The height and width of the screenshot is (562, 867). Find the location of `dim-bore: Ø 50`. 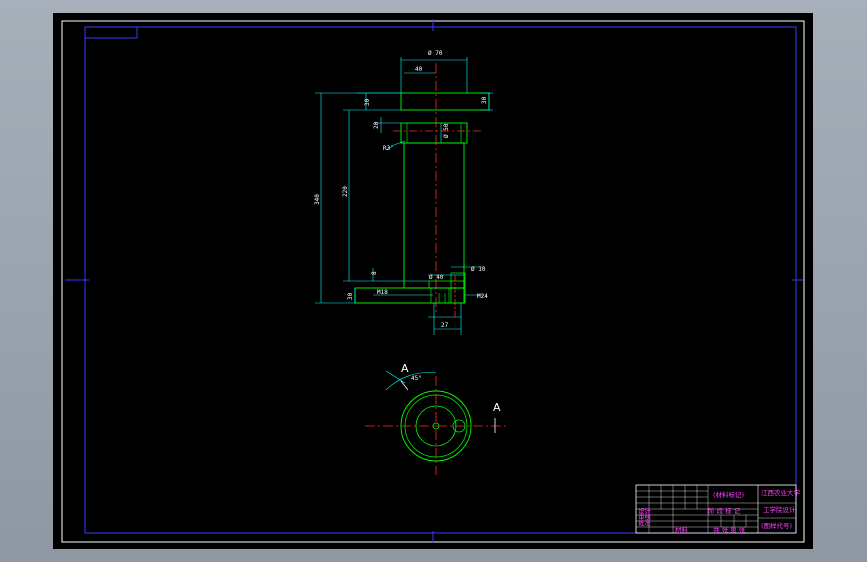

dim-bore: Ø 50 is located at coordinates (446, 130).